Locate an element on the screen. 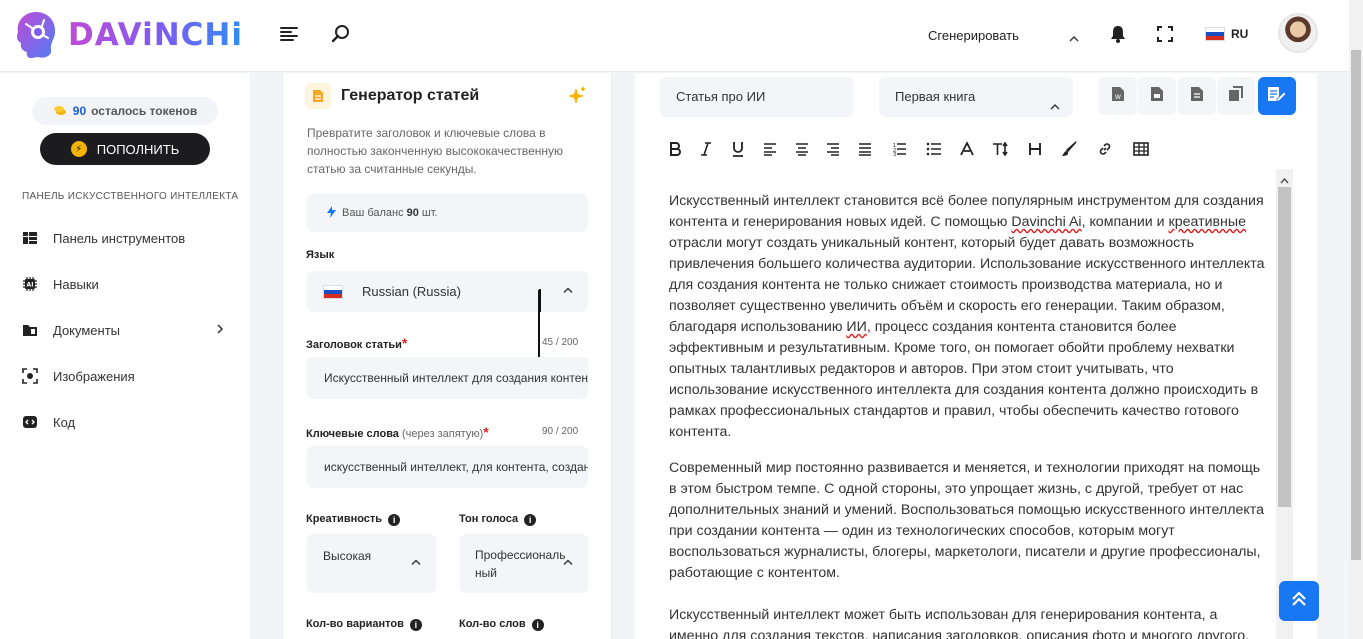  page-scrollbar-thumb is located at coordinates (1356, 305).